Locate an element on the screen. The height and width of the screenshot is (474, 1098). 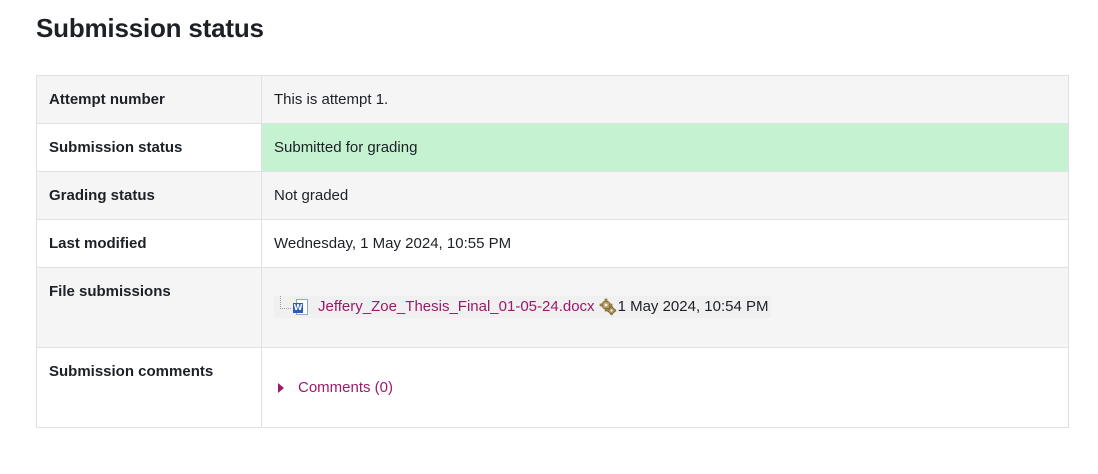
row-value: W Jeffery_Zoe_Thesis_Final_01-05-24.docx is located at coordinates (665, 307).